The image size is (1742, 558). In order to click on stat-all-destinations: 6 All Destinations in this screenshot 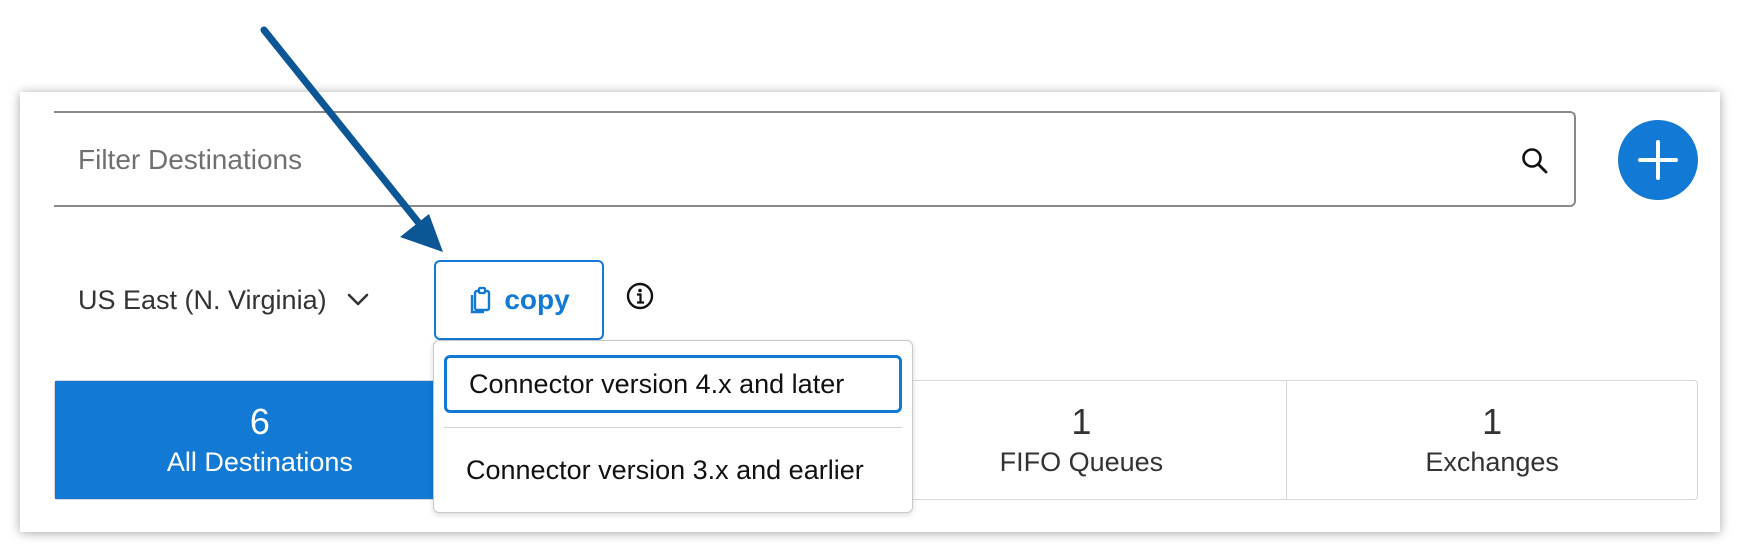, I will do `click(260, 440)`.